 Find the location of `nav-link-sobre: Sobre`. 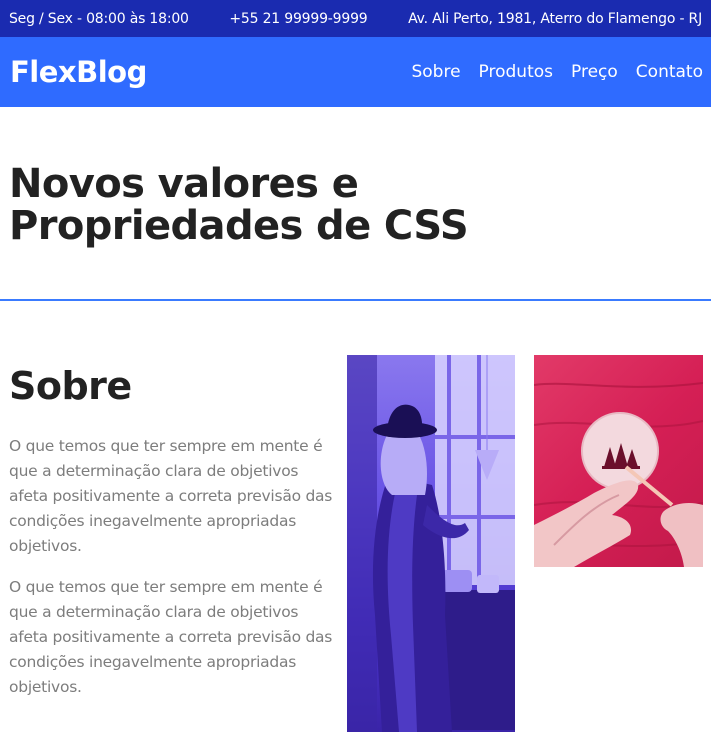

nav-link-sobre: Sobre is located at coordinates (435, 72).